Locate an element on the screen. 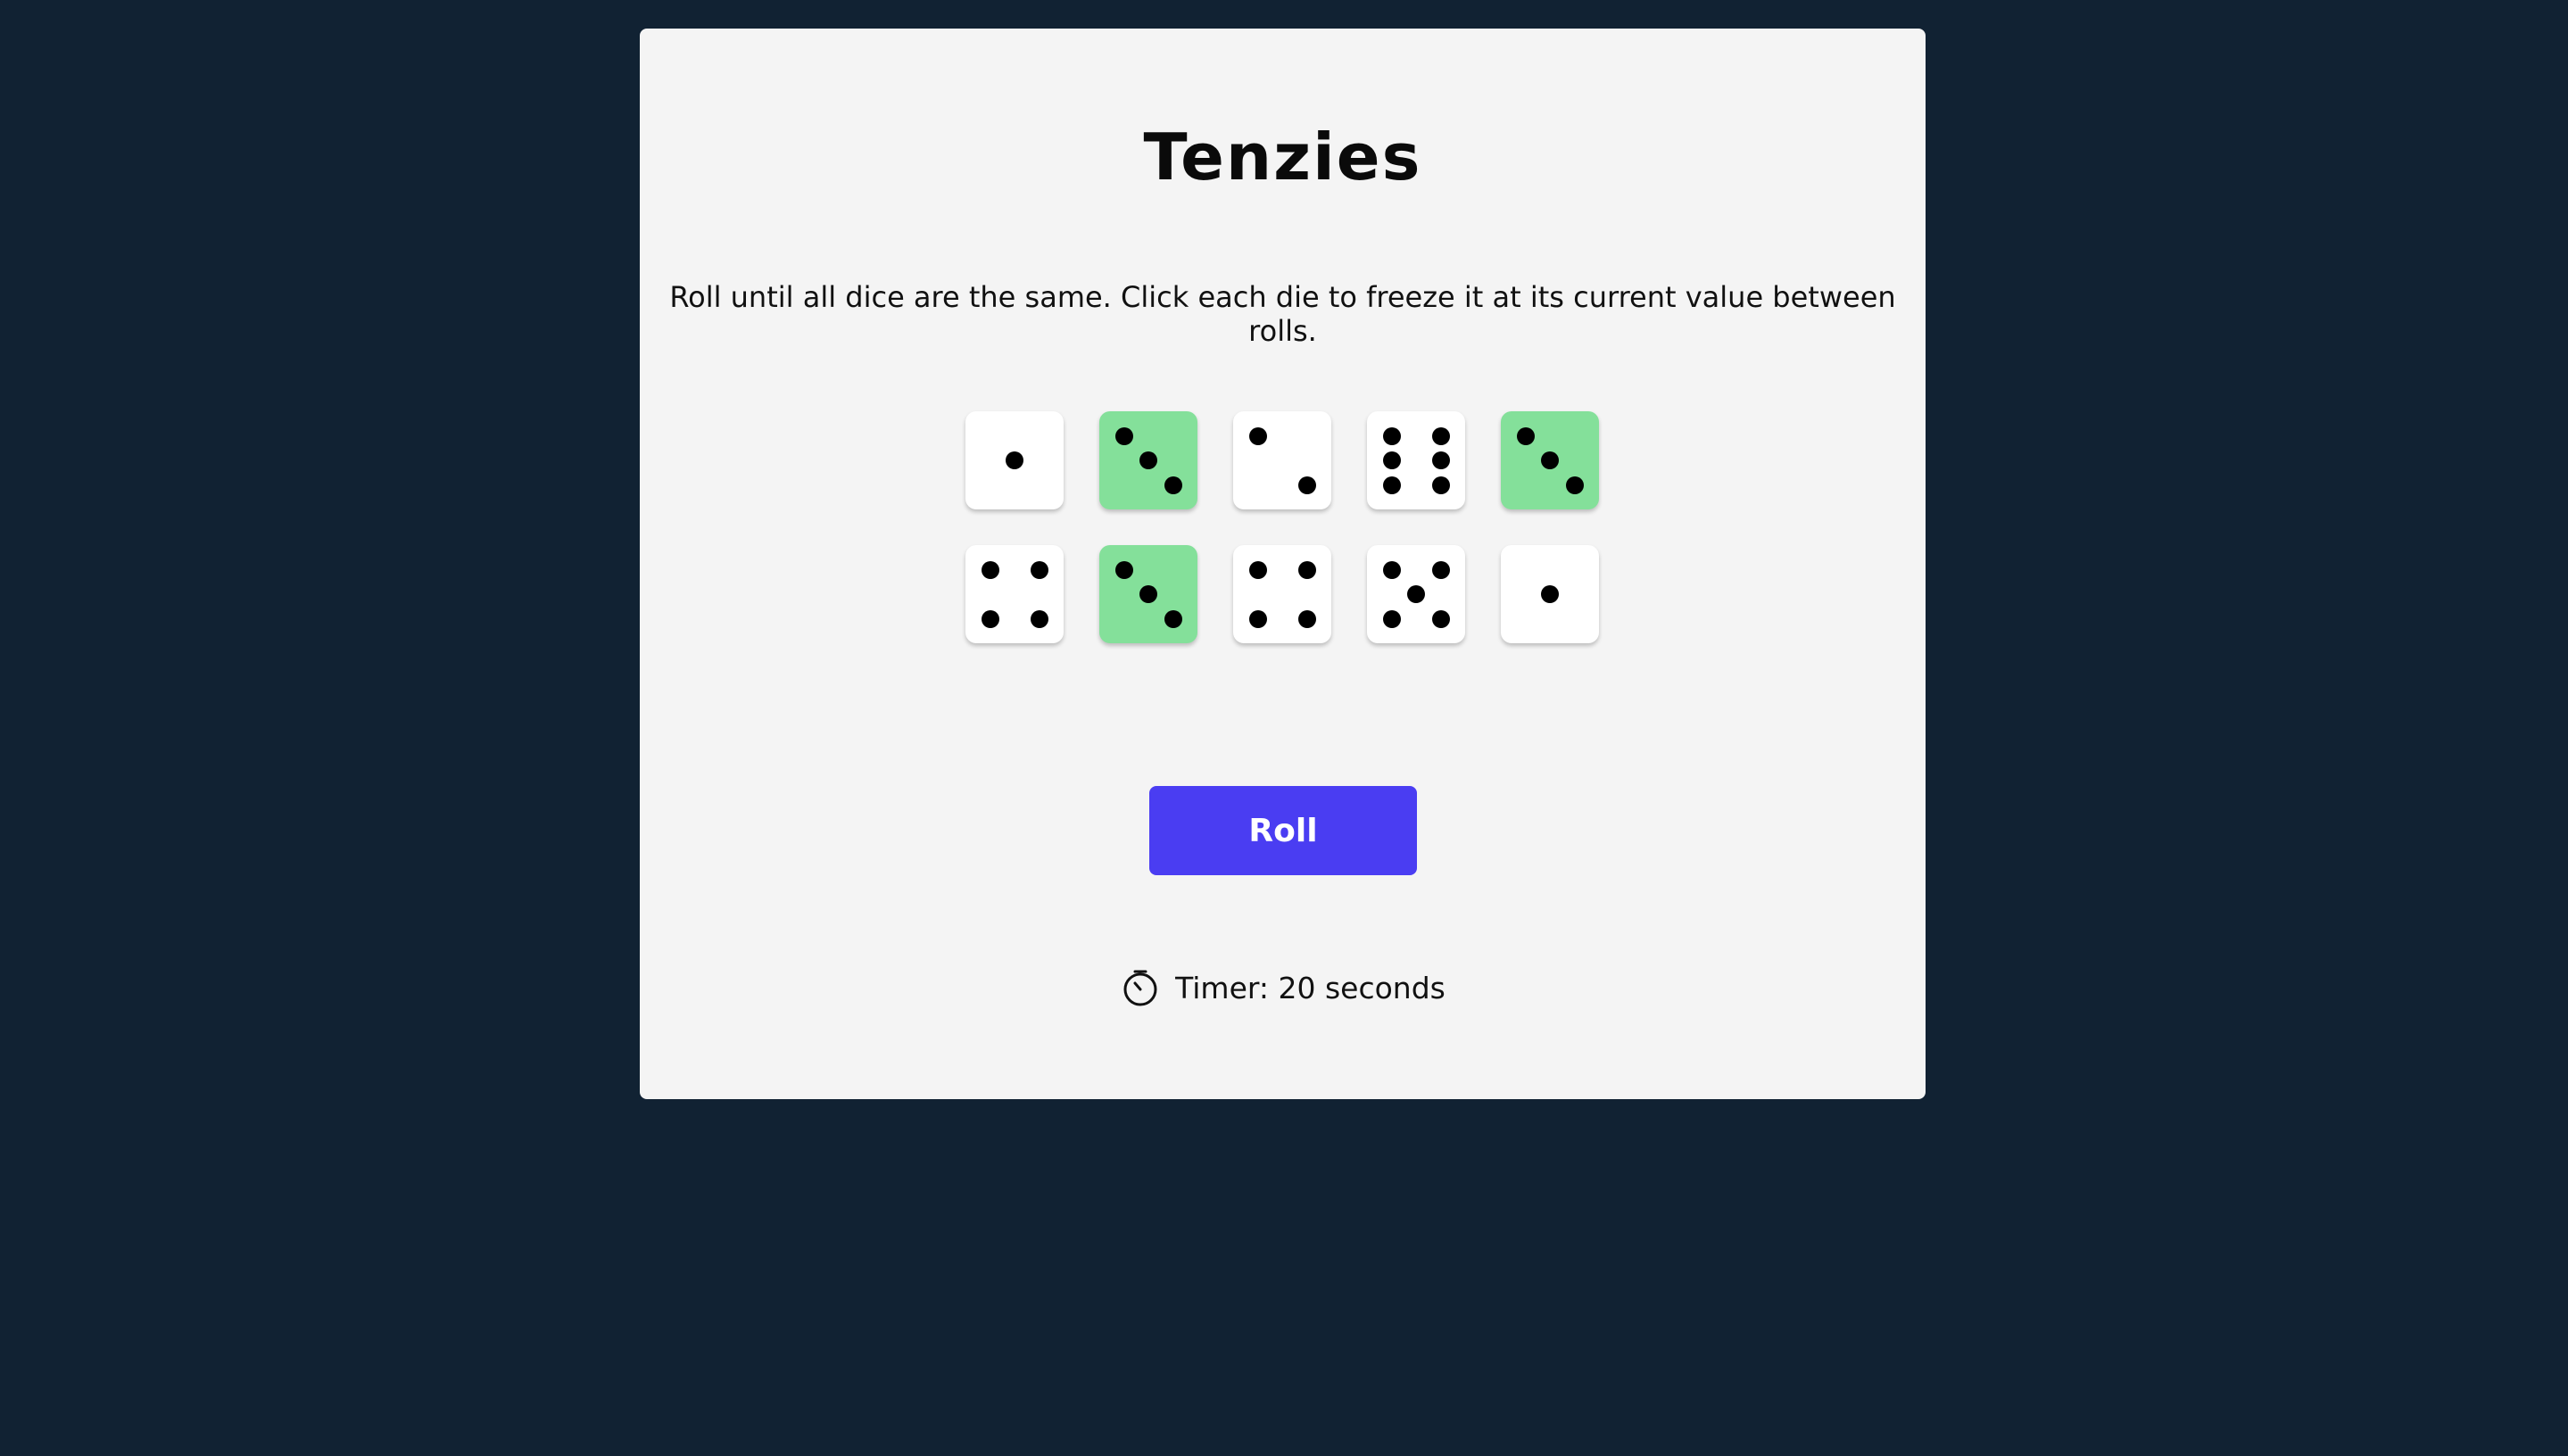 The width and height of the screenshot is (2568, 1456). timer-text: Timer: 20 seconds is located at coordinates (1310, 988).